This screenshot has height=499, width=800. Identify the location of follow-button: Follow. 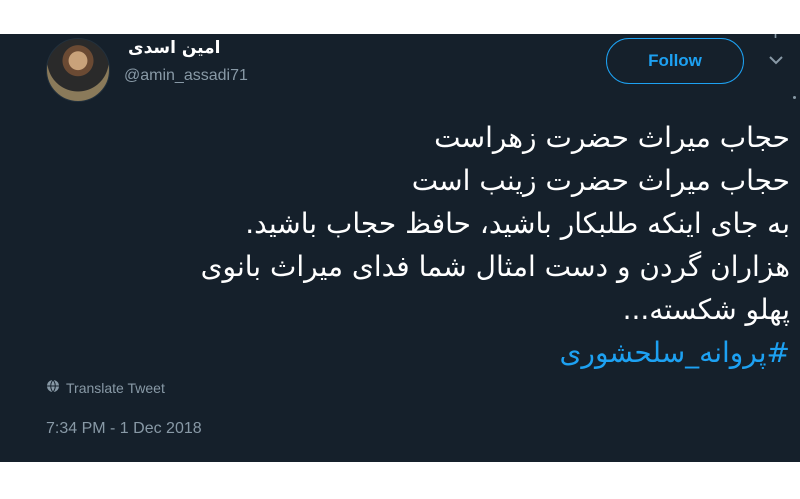
(675, 61).